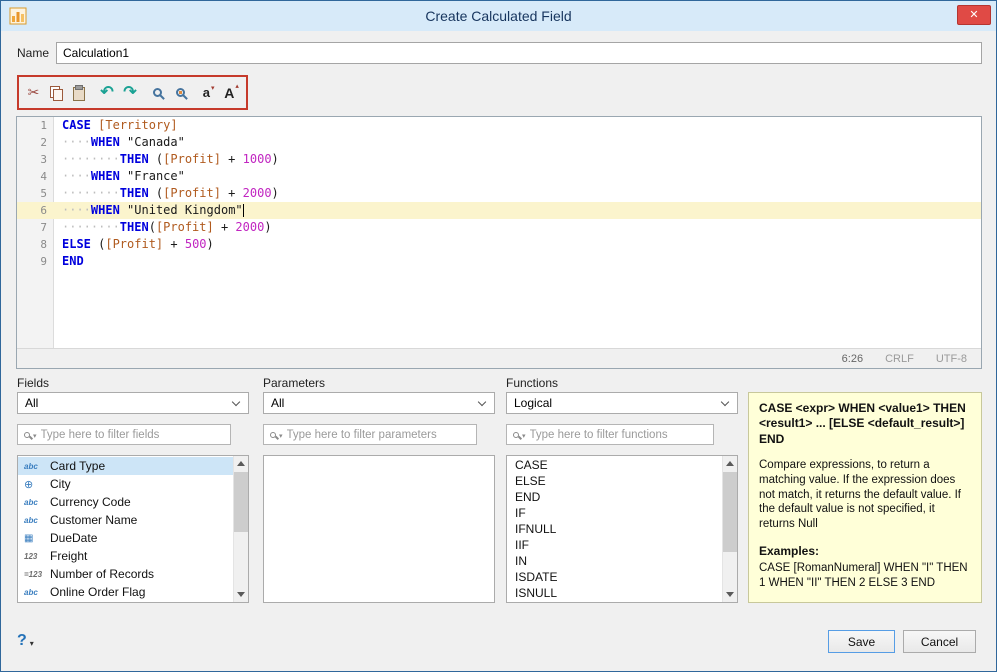  Describe the element at coordinates (133, 403) in the screenshot. I see `fields-dropdown: All` at that location.